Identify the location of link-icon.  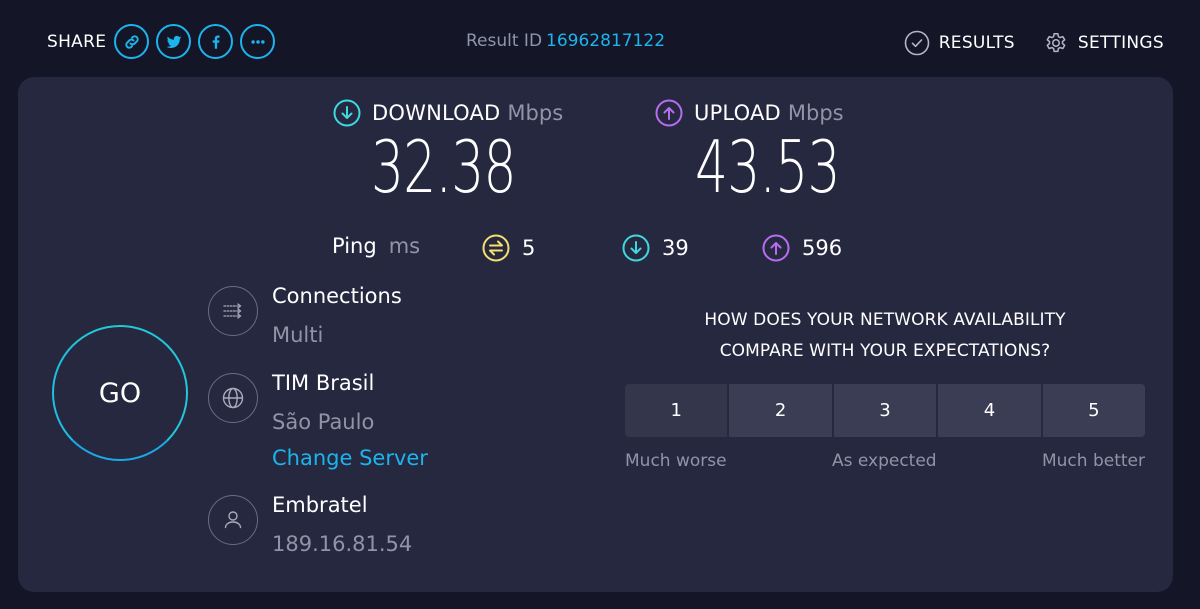
(132, 41).